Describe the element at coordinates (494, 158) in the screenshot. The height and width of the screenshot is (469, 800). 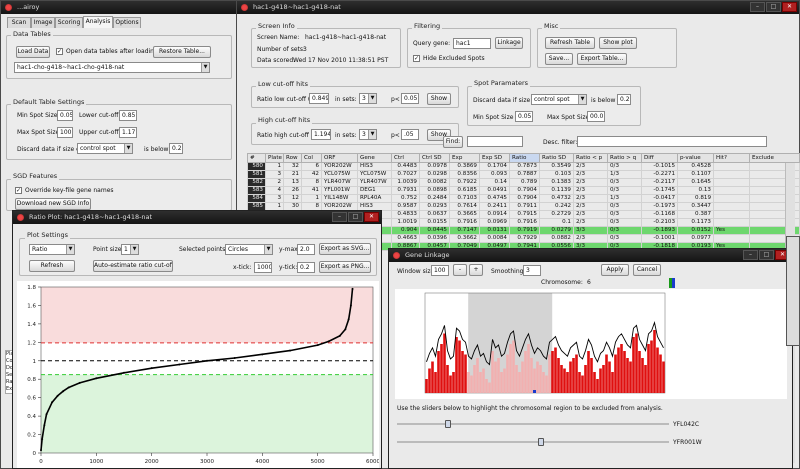
I see `column-header: Exp SD` at that location.